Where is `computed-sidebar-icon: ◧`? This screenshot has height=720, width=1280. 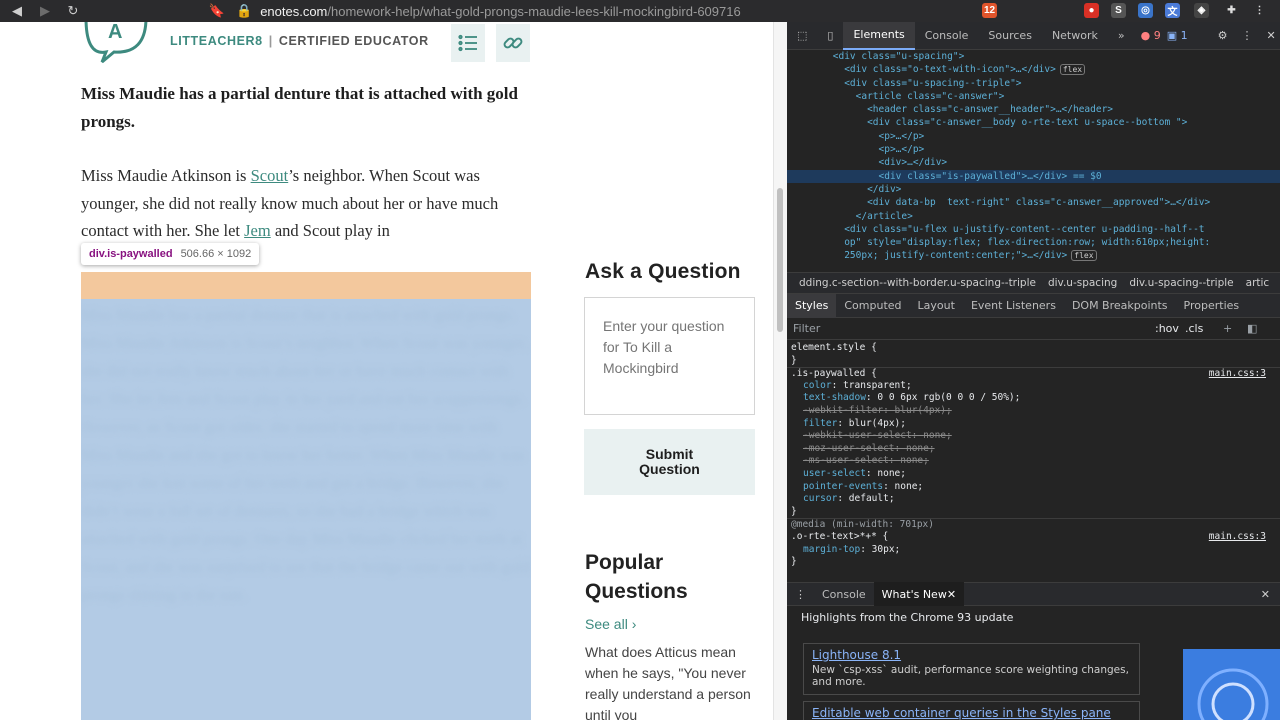 computed-sidebar-icon: ◧ is located at coordinates (1252, 328).